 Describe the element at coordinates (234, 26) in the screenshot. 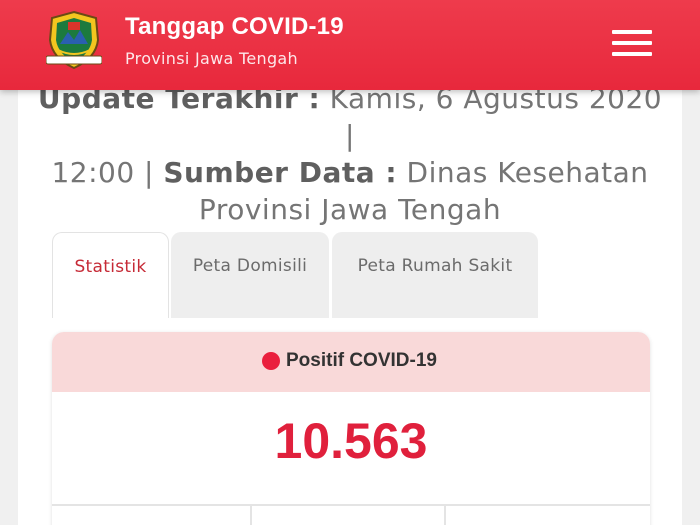

I see `app-title: Tanggap COVID-19` at that location.